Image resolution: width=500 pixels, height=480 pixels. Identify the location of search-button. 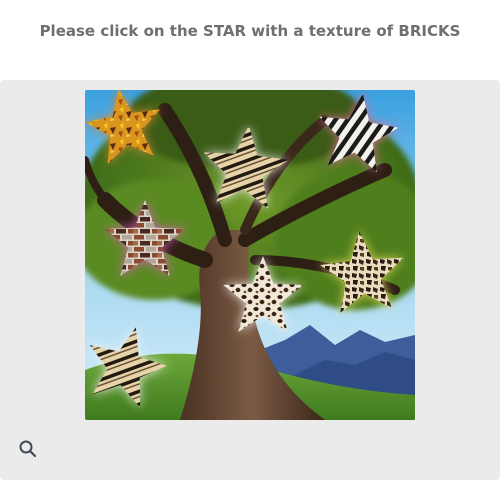
(28, 449).